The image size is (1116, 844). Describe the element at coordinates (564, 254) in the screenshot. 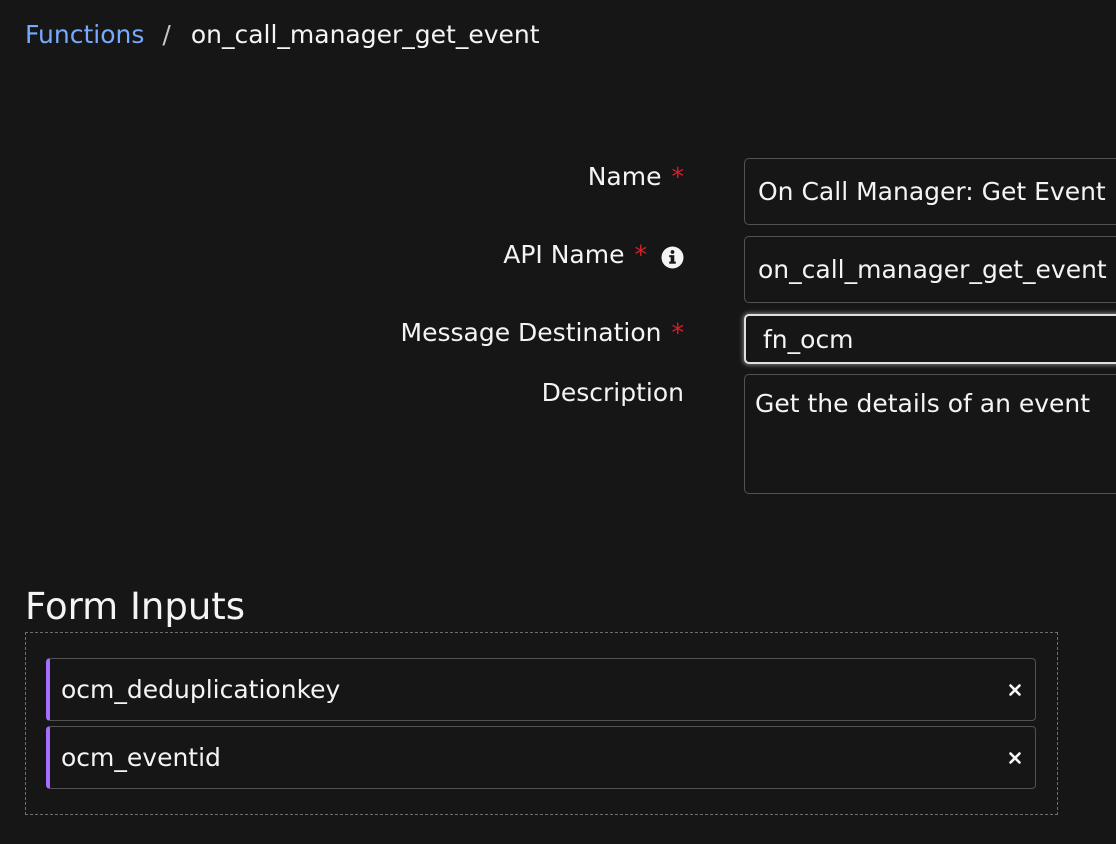

I see `api-name-label-text: API Name` at that location.